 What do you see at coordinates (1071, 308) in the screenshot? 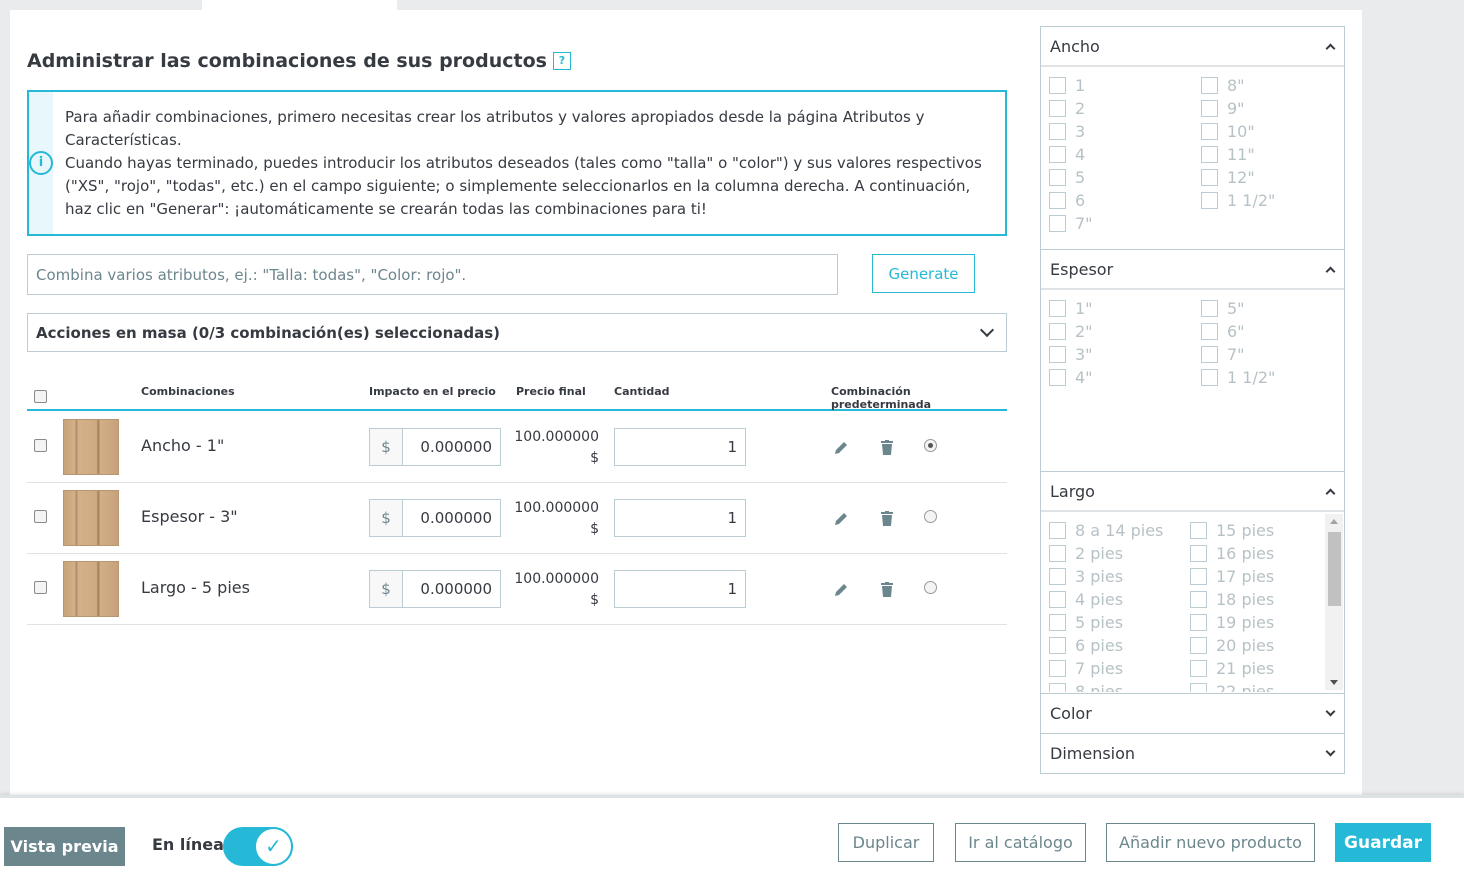
I see `attribute-option: 1"` at bounding box center [1071, 308].